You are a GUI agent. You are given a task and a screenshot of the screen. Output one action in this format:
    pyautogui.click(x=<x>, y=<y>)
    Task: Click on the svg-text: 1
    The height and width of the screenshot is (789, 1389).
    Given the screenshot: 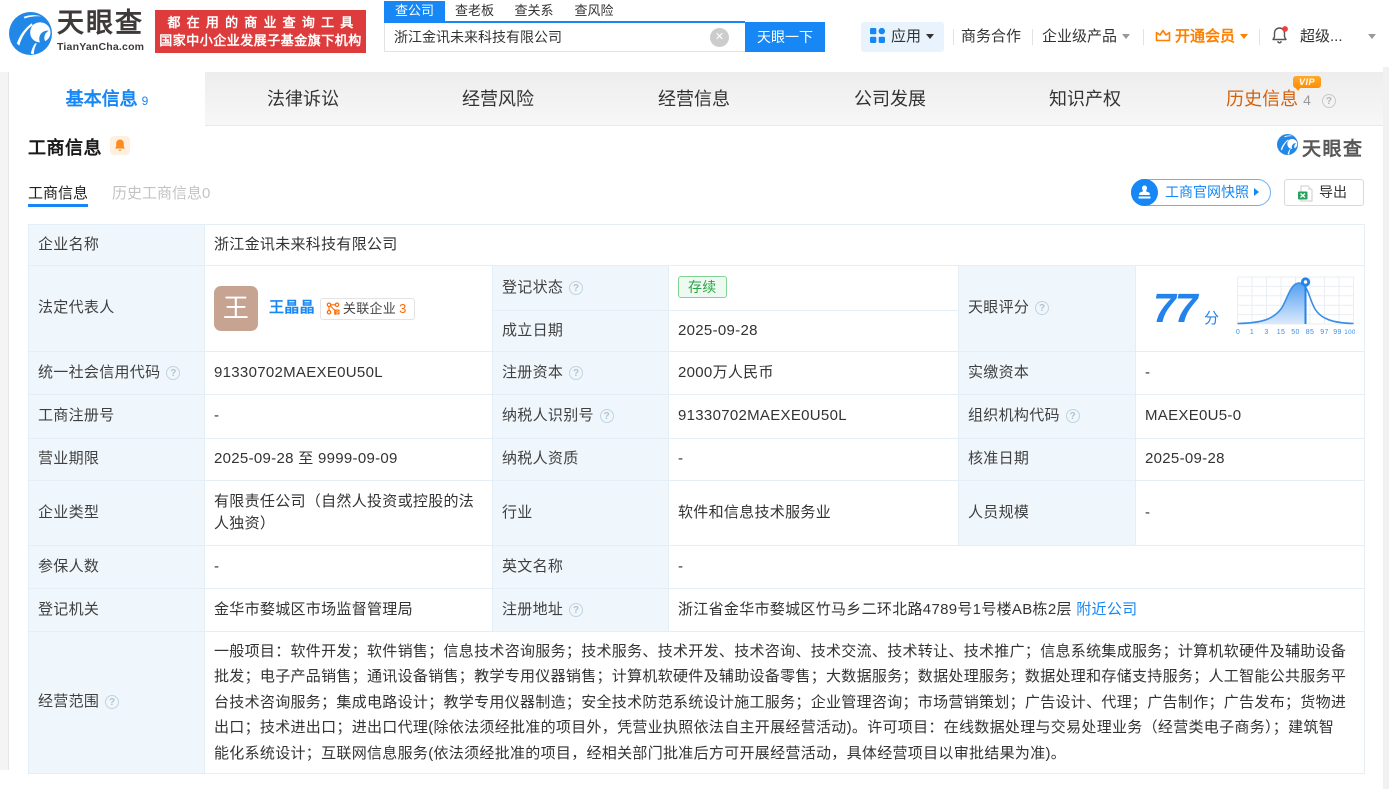 What is the action you would take?
    pyautogui.click(x=1252, y=332)
    